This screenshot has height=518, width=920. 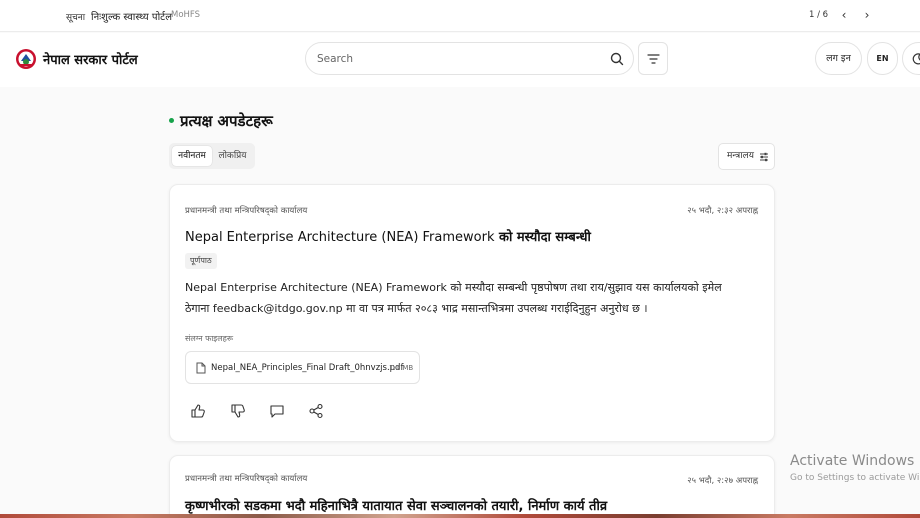 I want to click on card-date: २५ भदौ, २:३२ अपराह्न, so click(x=722, y=211).